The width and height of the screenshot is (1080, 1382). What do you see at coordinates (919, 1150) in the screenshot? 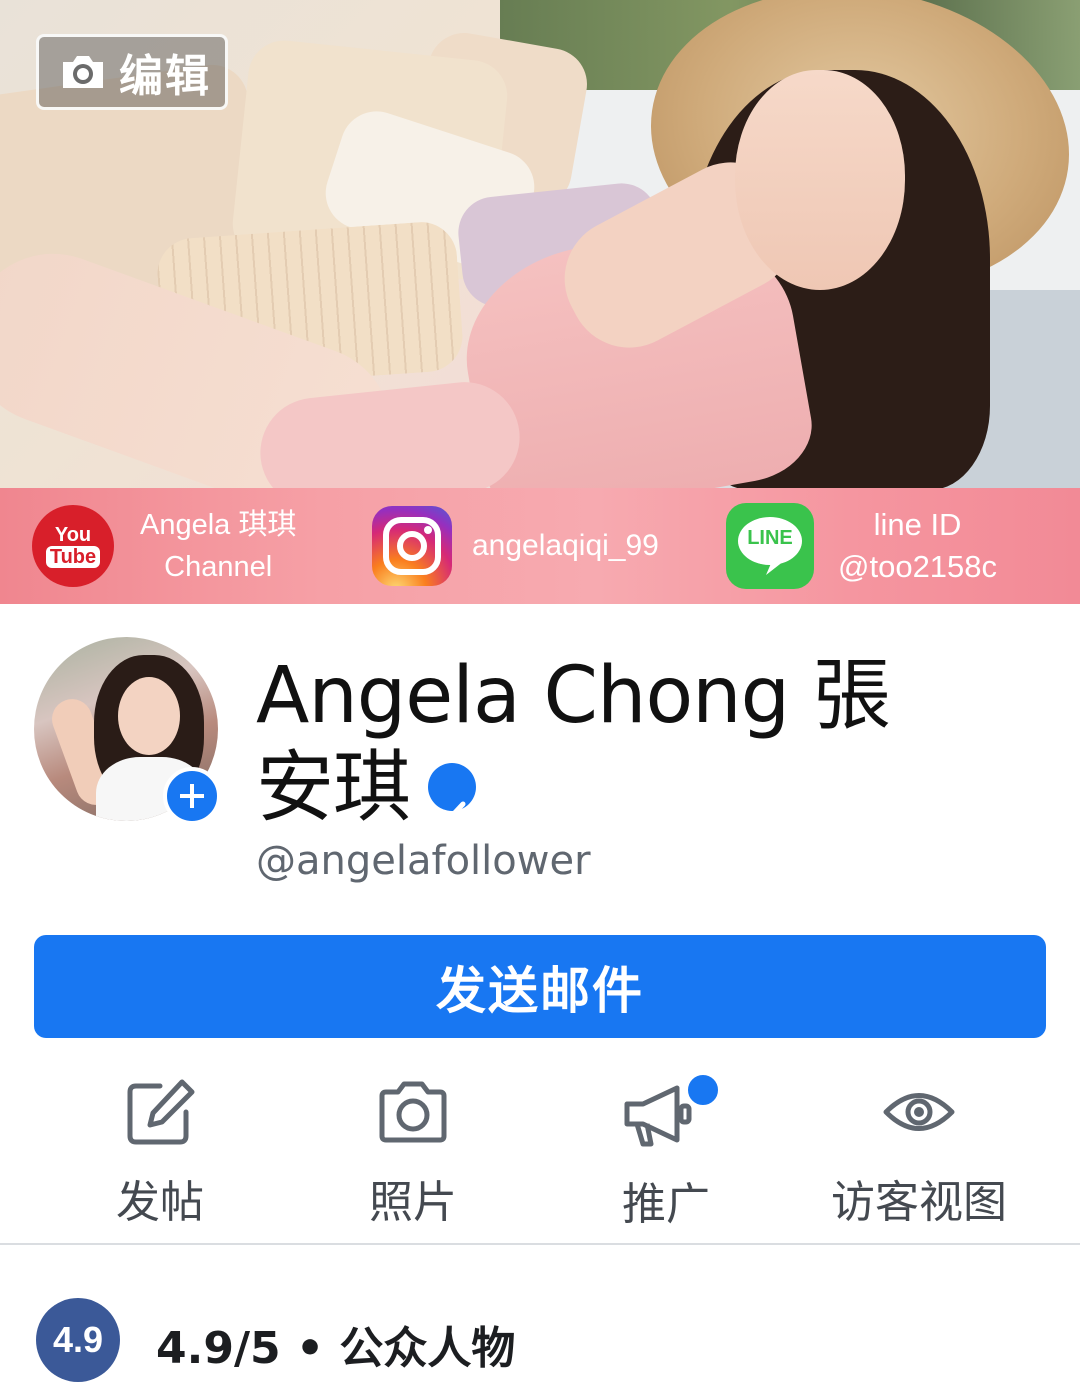
I see `action-view-as-visitor: 访客视图` at bounding box center [919, 1150].